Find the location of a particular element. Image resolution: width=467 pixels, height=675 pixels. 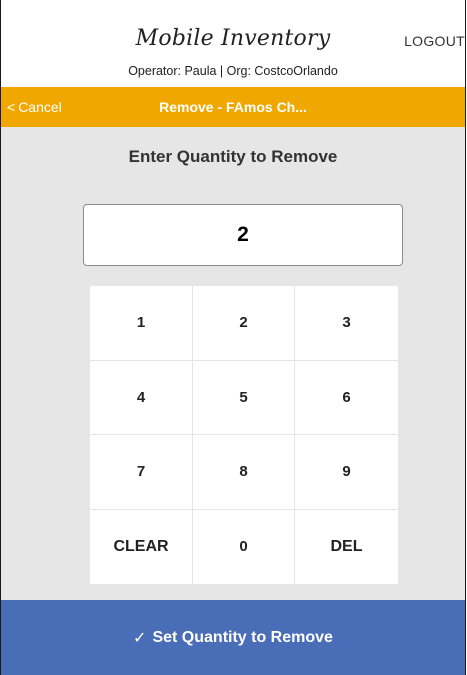

key-5: 5 is located at coordinates (244, 397).